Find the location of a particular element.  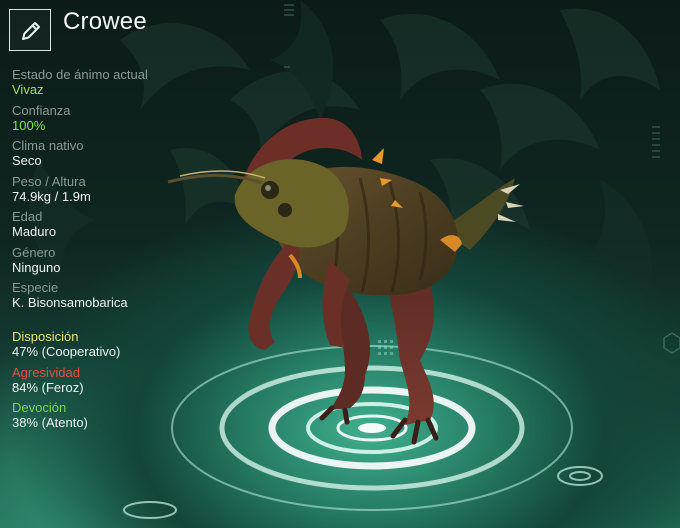

stat-value: 47% (Cooperativo) is located at coordinates (66, 351).